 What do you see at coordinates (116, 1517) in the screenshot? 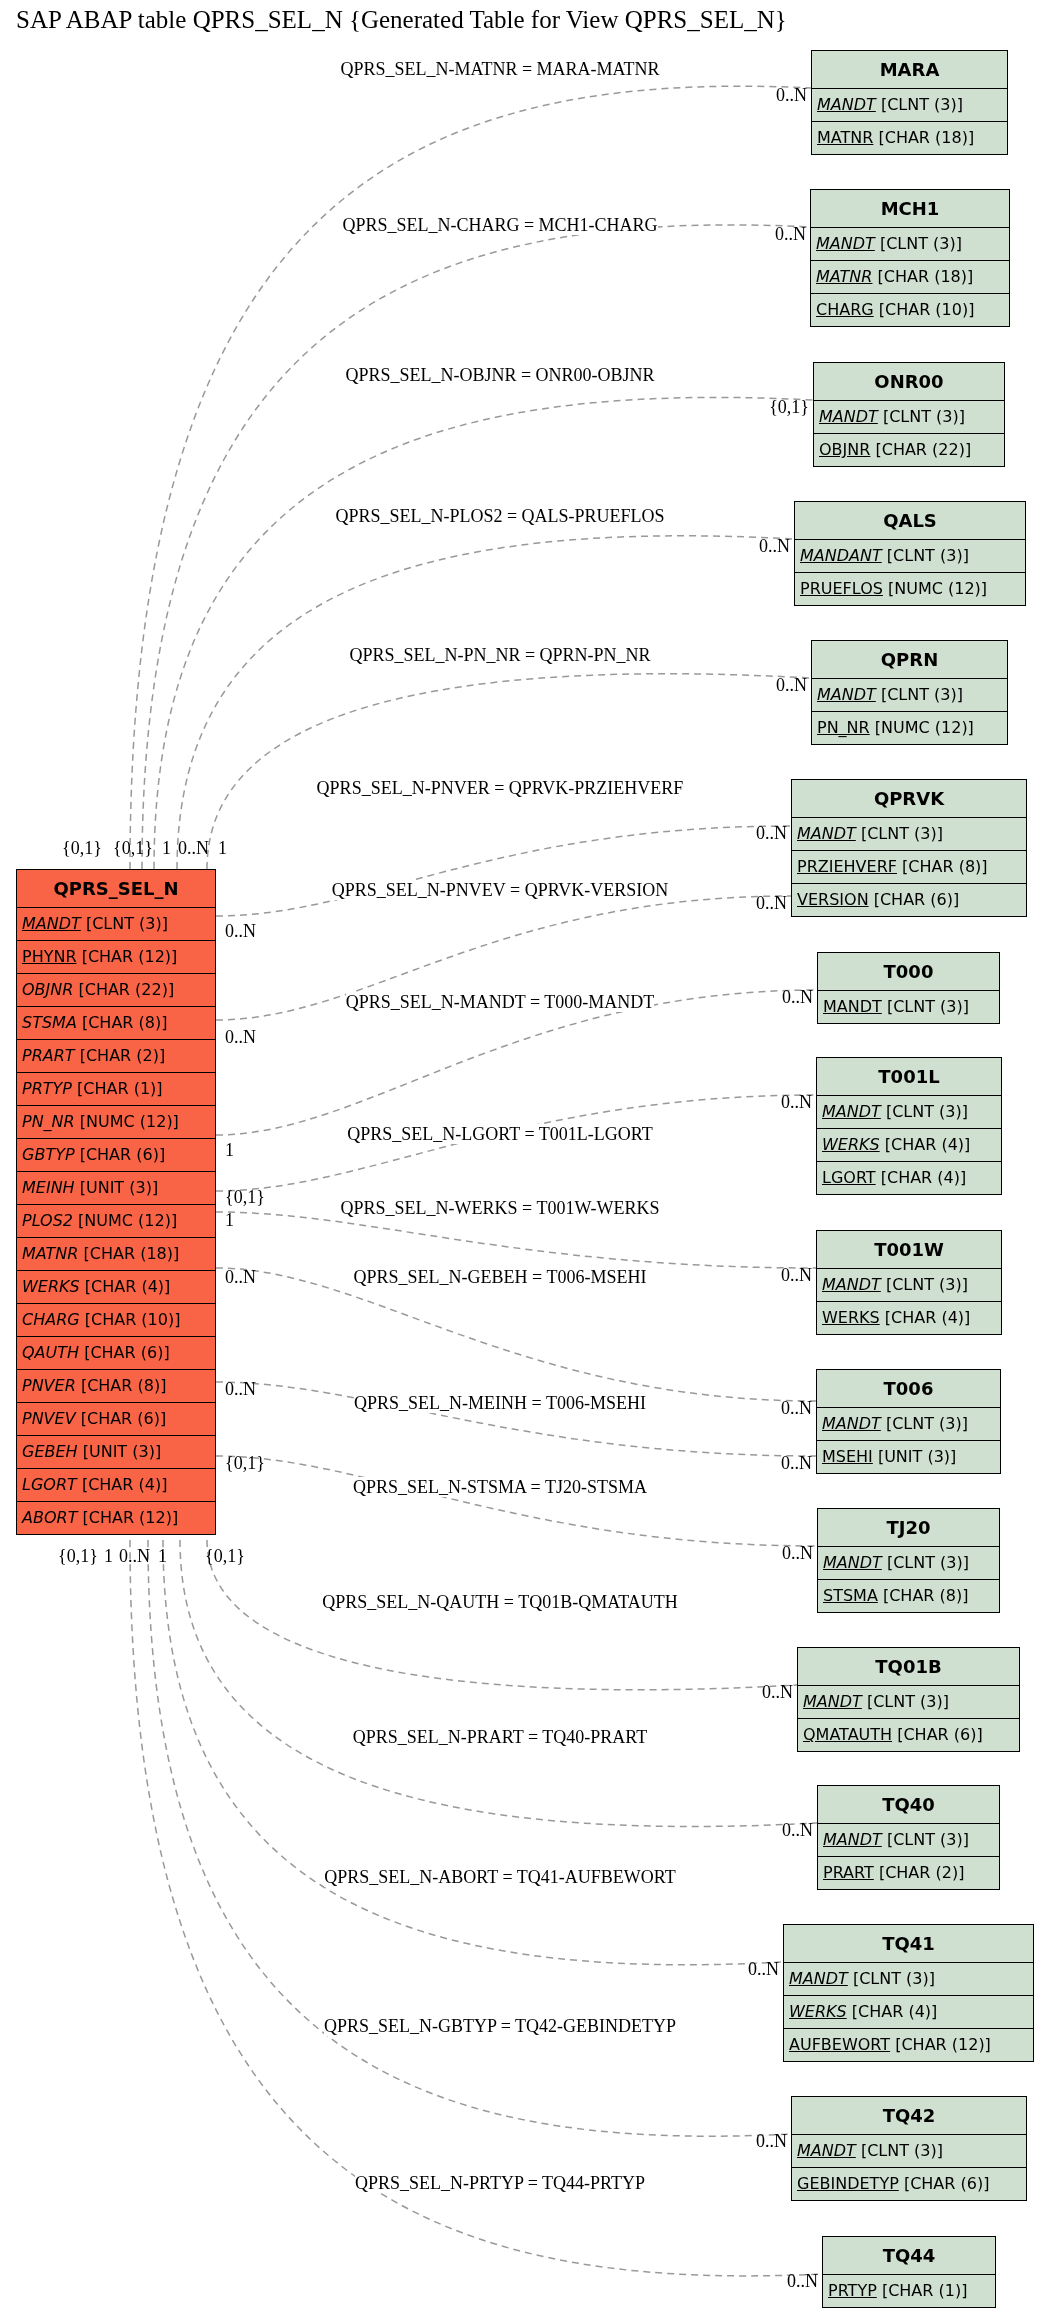
I see `field-row: ABORT [CHAR (12)]` at bounding box center [116, 1517].